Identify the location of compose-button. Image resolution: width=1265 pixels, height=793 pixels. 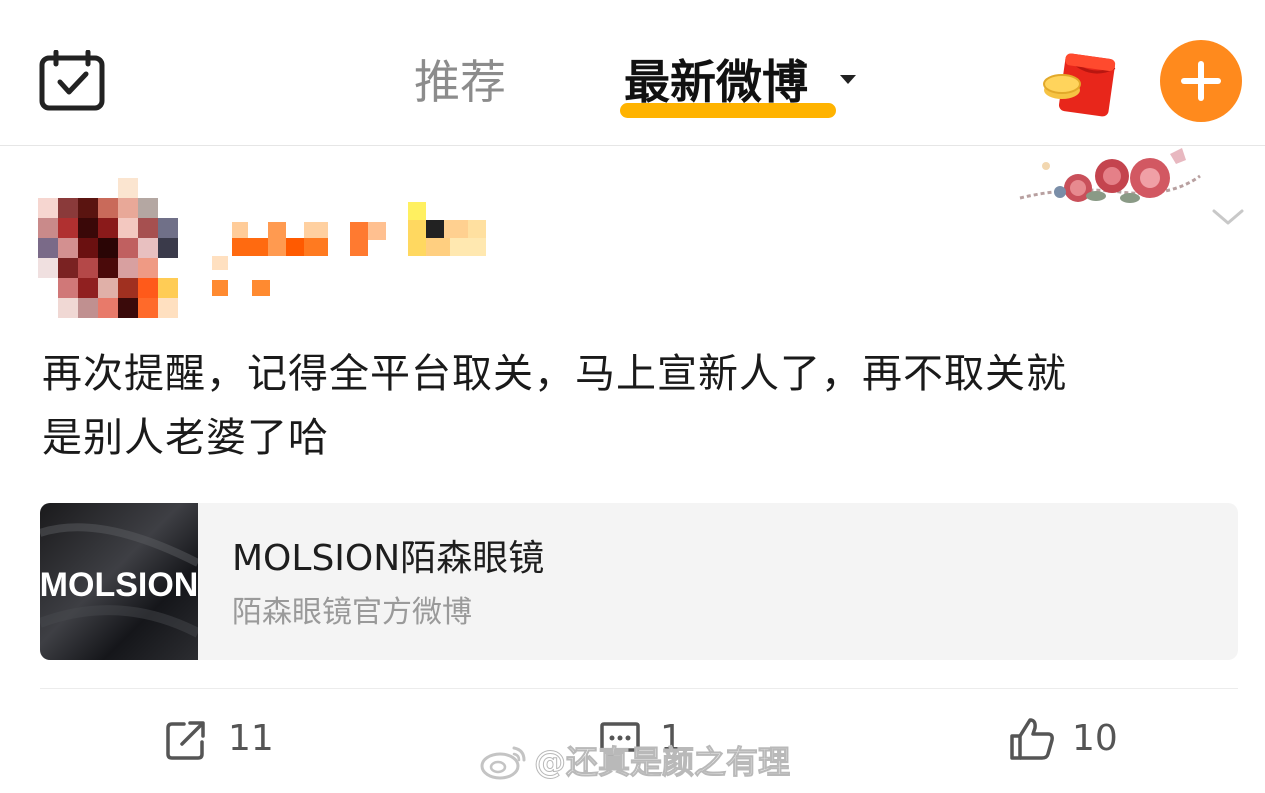
(1201, 81).